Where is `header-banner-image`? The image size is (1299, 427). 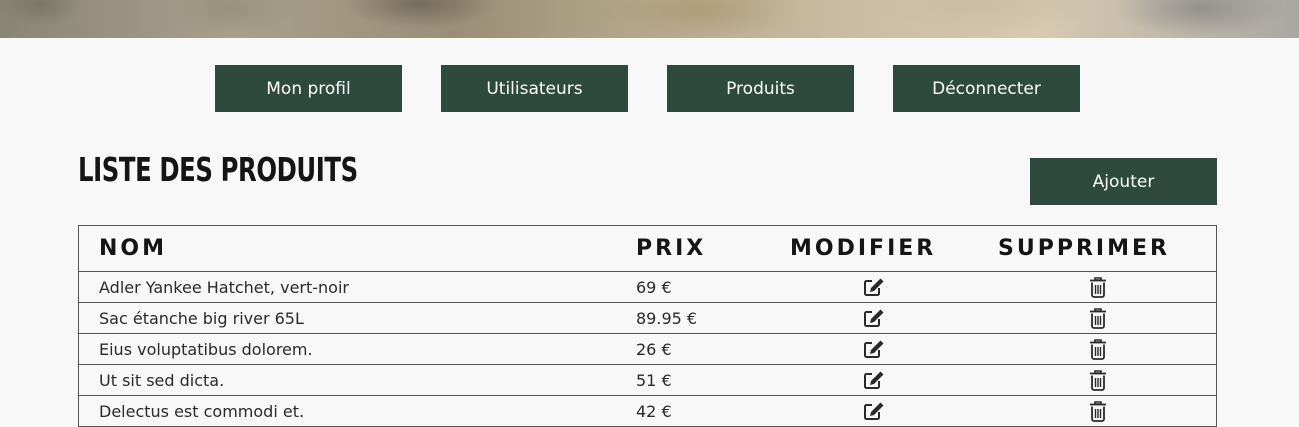 header-banner-image is located at coordinates (649, 19).